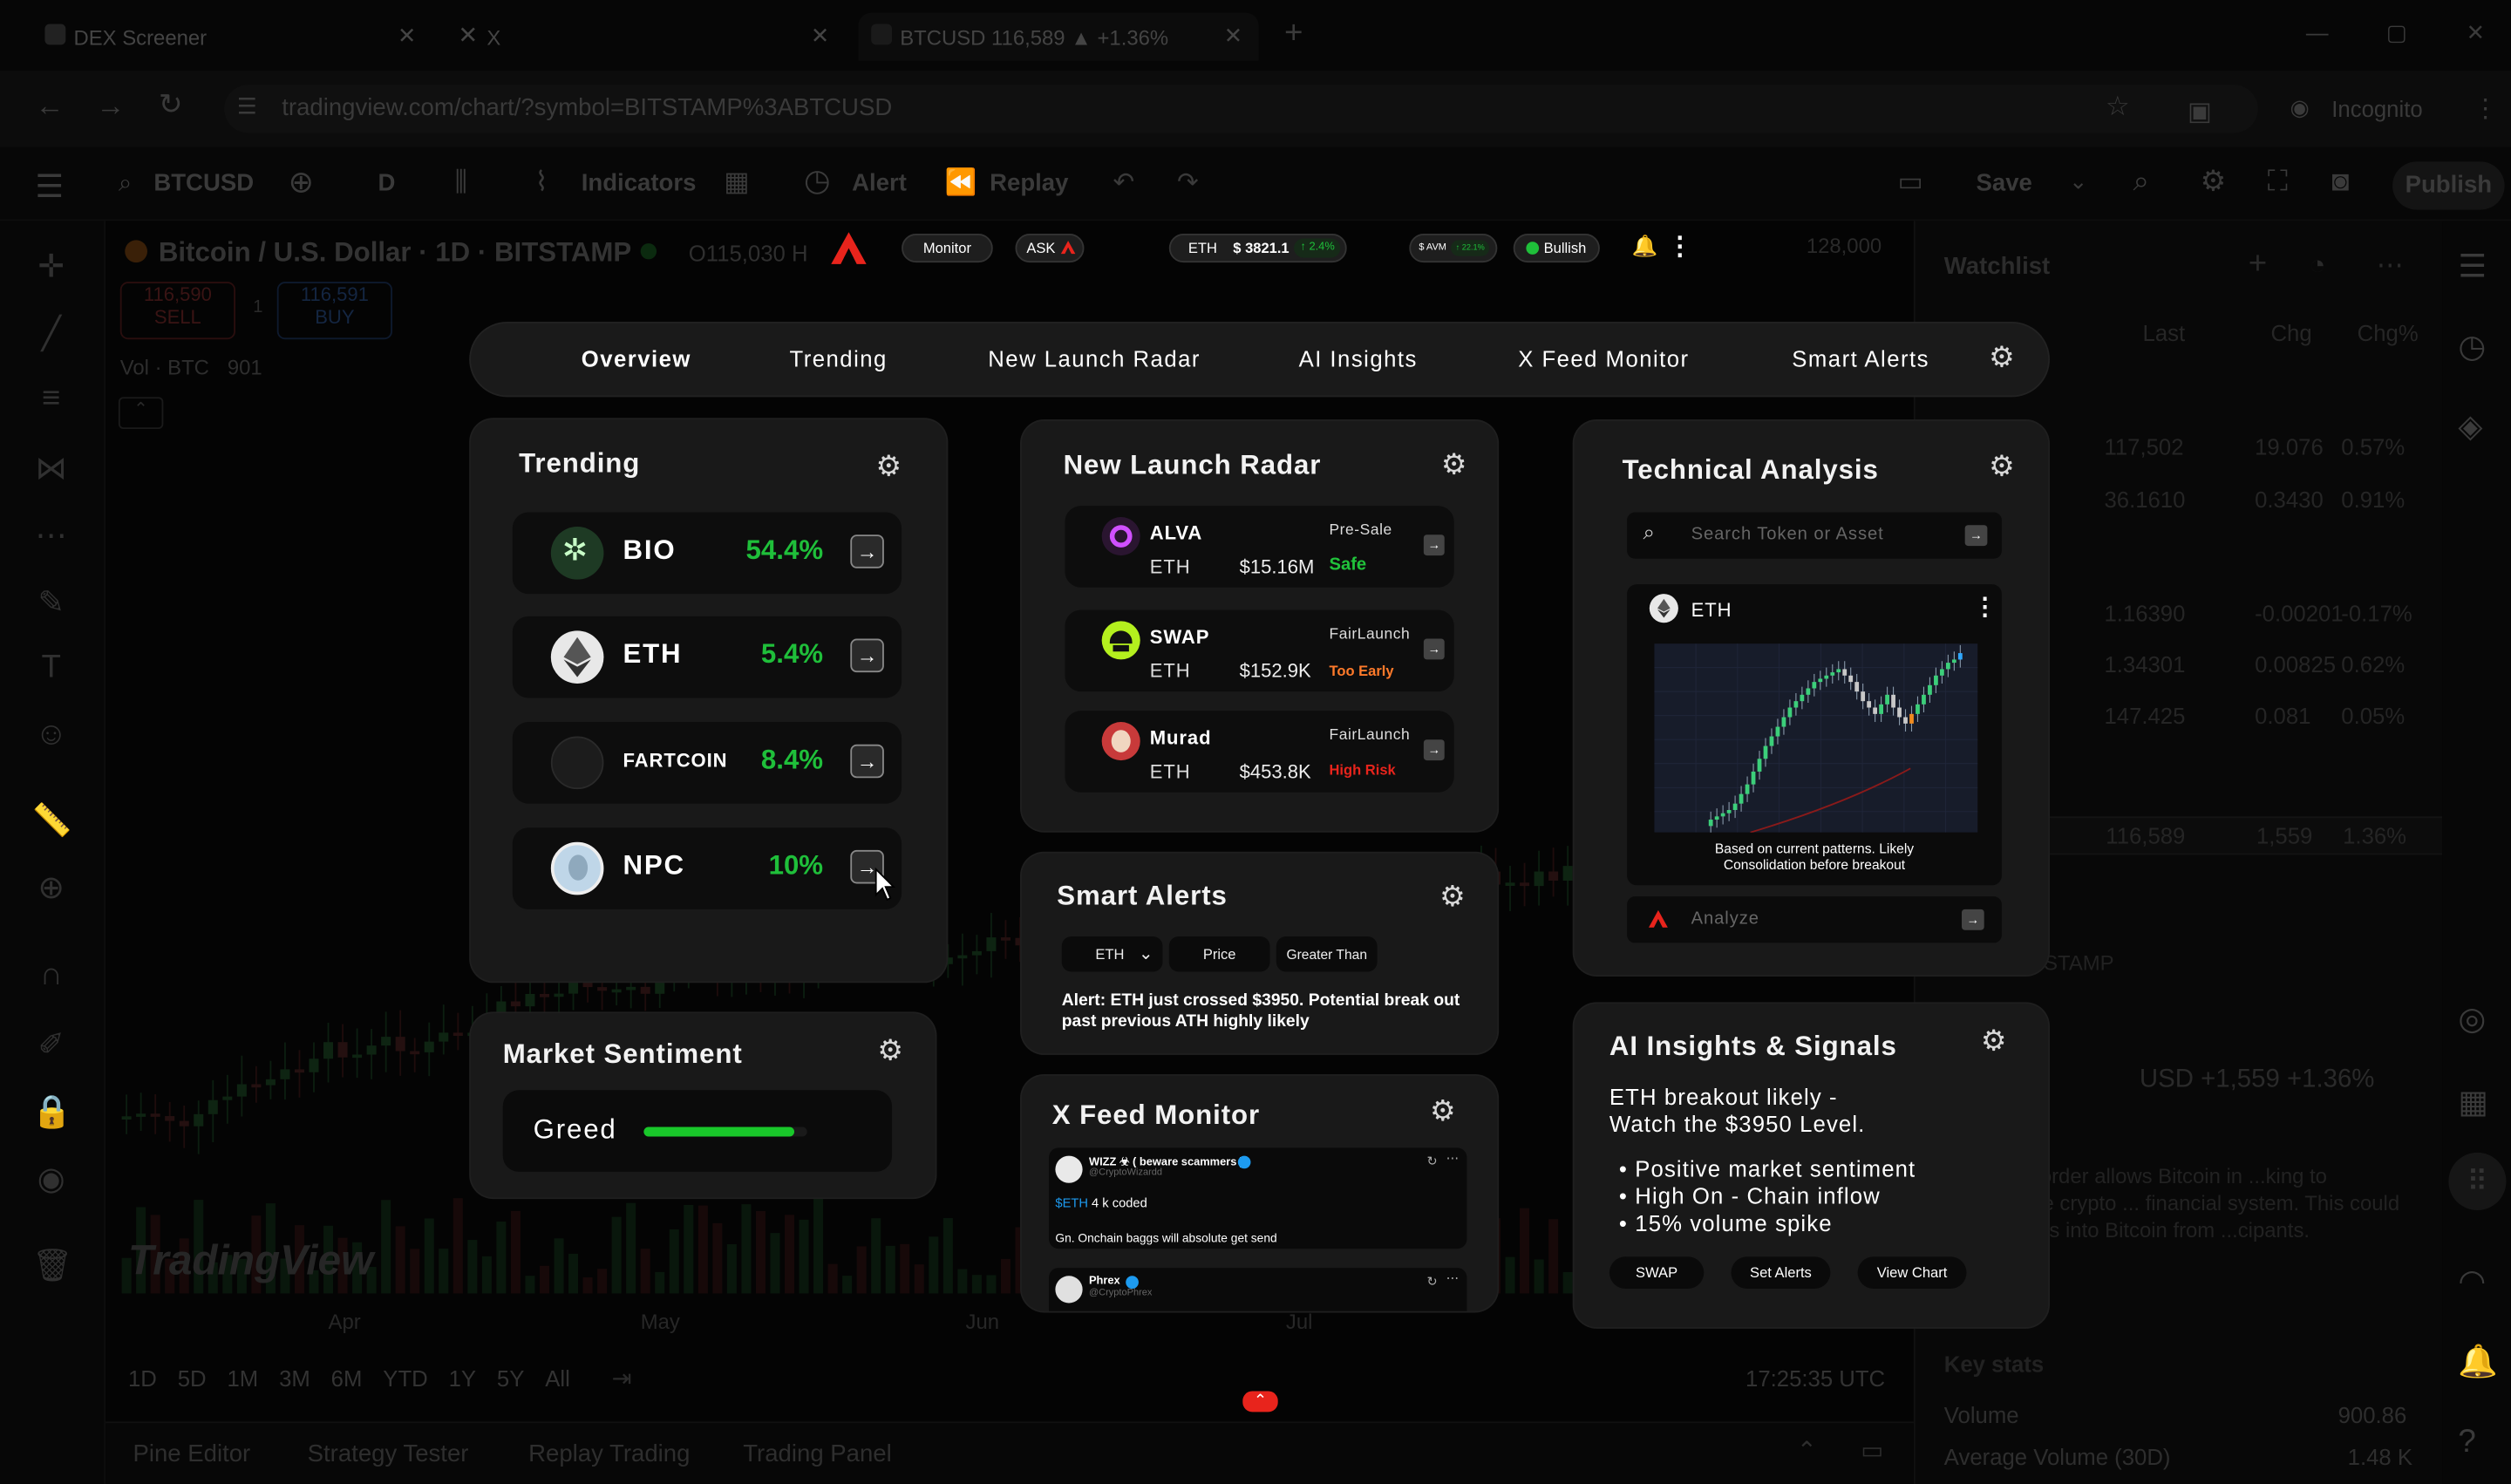  What do you see at coordinates (2340, 182) in the screenshot?
I see `snapshot-icon: ◙` at bounding box center [2340, 182].